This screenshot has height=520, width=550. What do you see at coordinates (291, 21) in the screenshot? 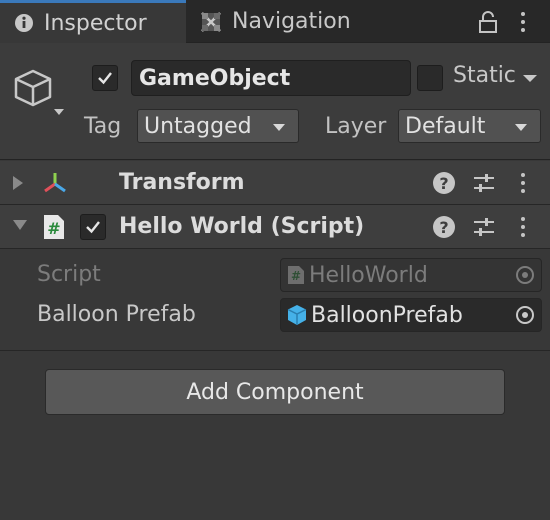
I see `tab-navigation-label: Navigation` at bounding box center [291, 21].